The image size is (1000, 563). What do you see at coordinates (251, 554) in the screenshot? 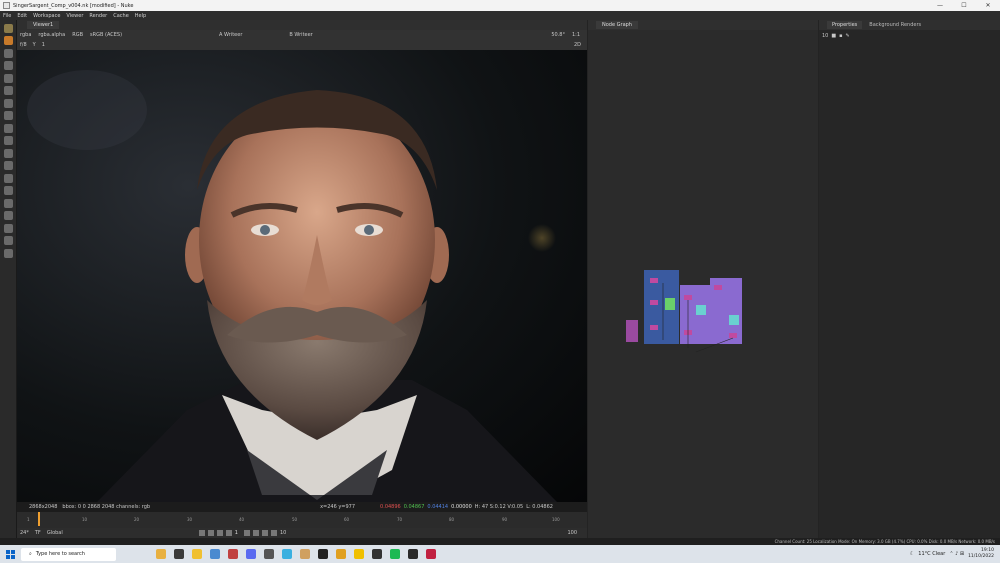
I see `discord-icon` at bounding box center [251, 554].